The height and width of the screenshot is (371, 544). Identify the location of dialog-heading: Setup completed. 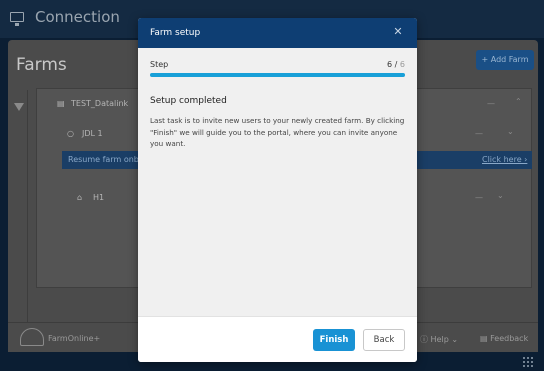
(188, 101).